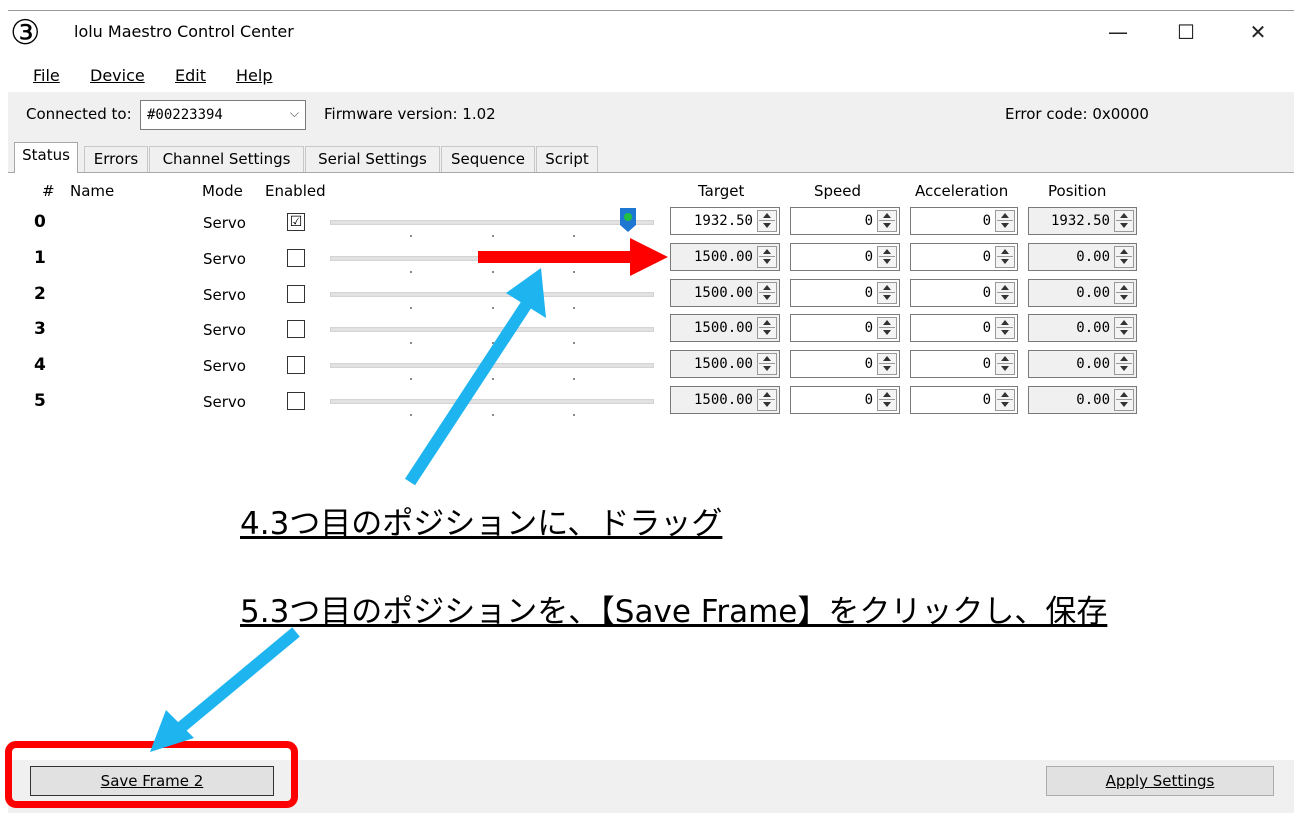  Describe the element at coordinates (46, 157) in the screenshot. I see `tab-status: Status` at that location.